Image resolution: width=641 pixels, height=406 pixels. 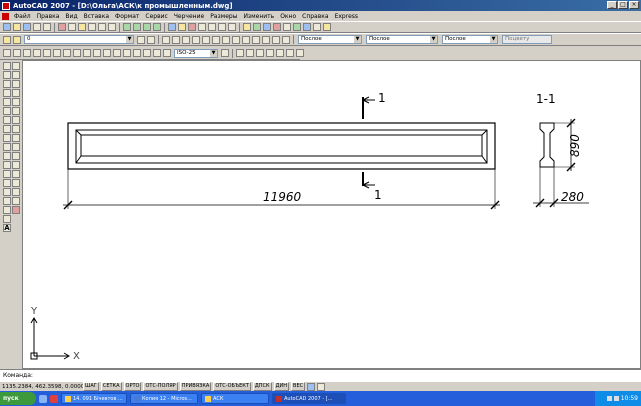 What do you see at coordinates (616, 398) in the screenshot?
I see `volume-tray-icon` at bounding box center [616, 398].